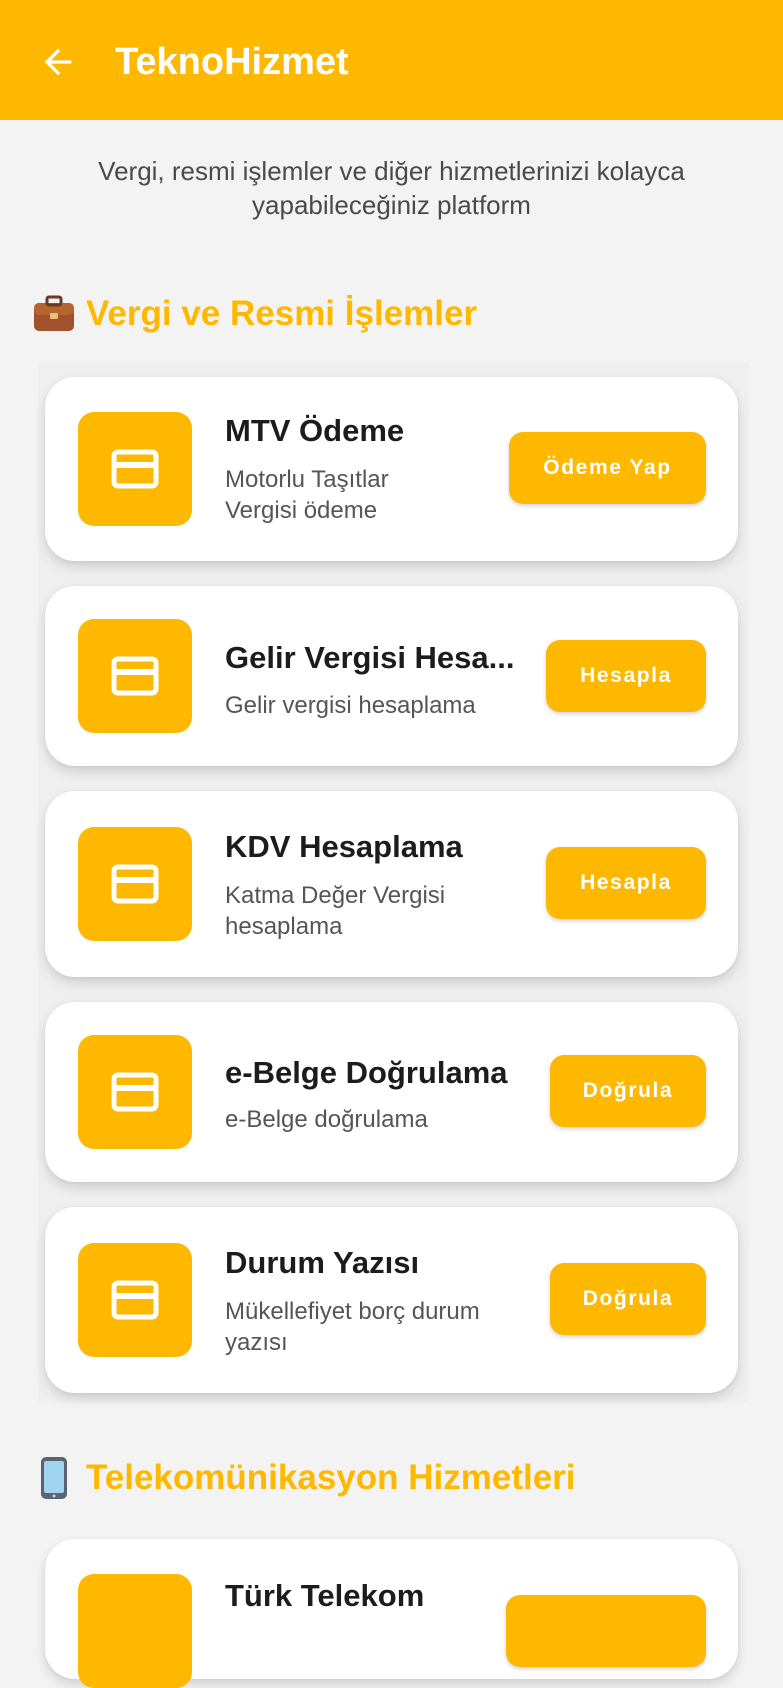 Image resolution: width=783 pixels, height=1688 pixels. I want to click on card-title: e-Belge Doğrulama, so click(366, 1072).